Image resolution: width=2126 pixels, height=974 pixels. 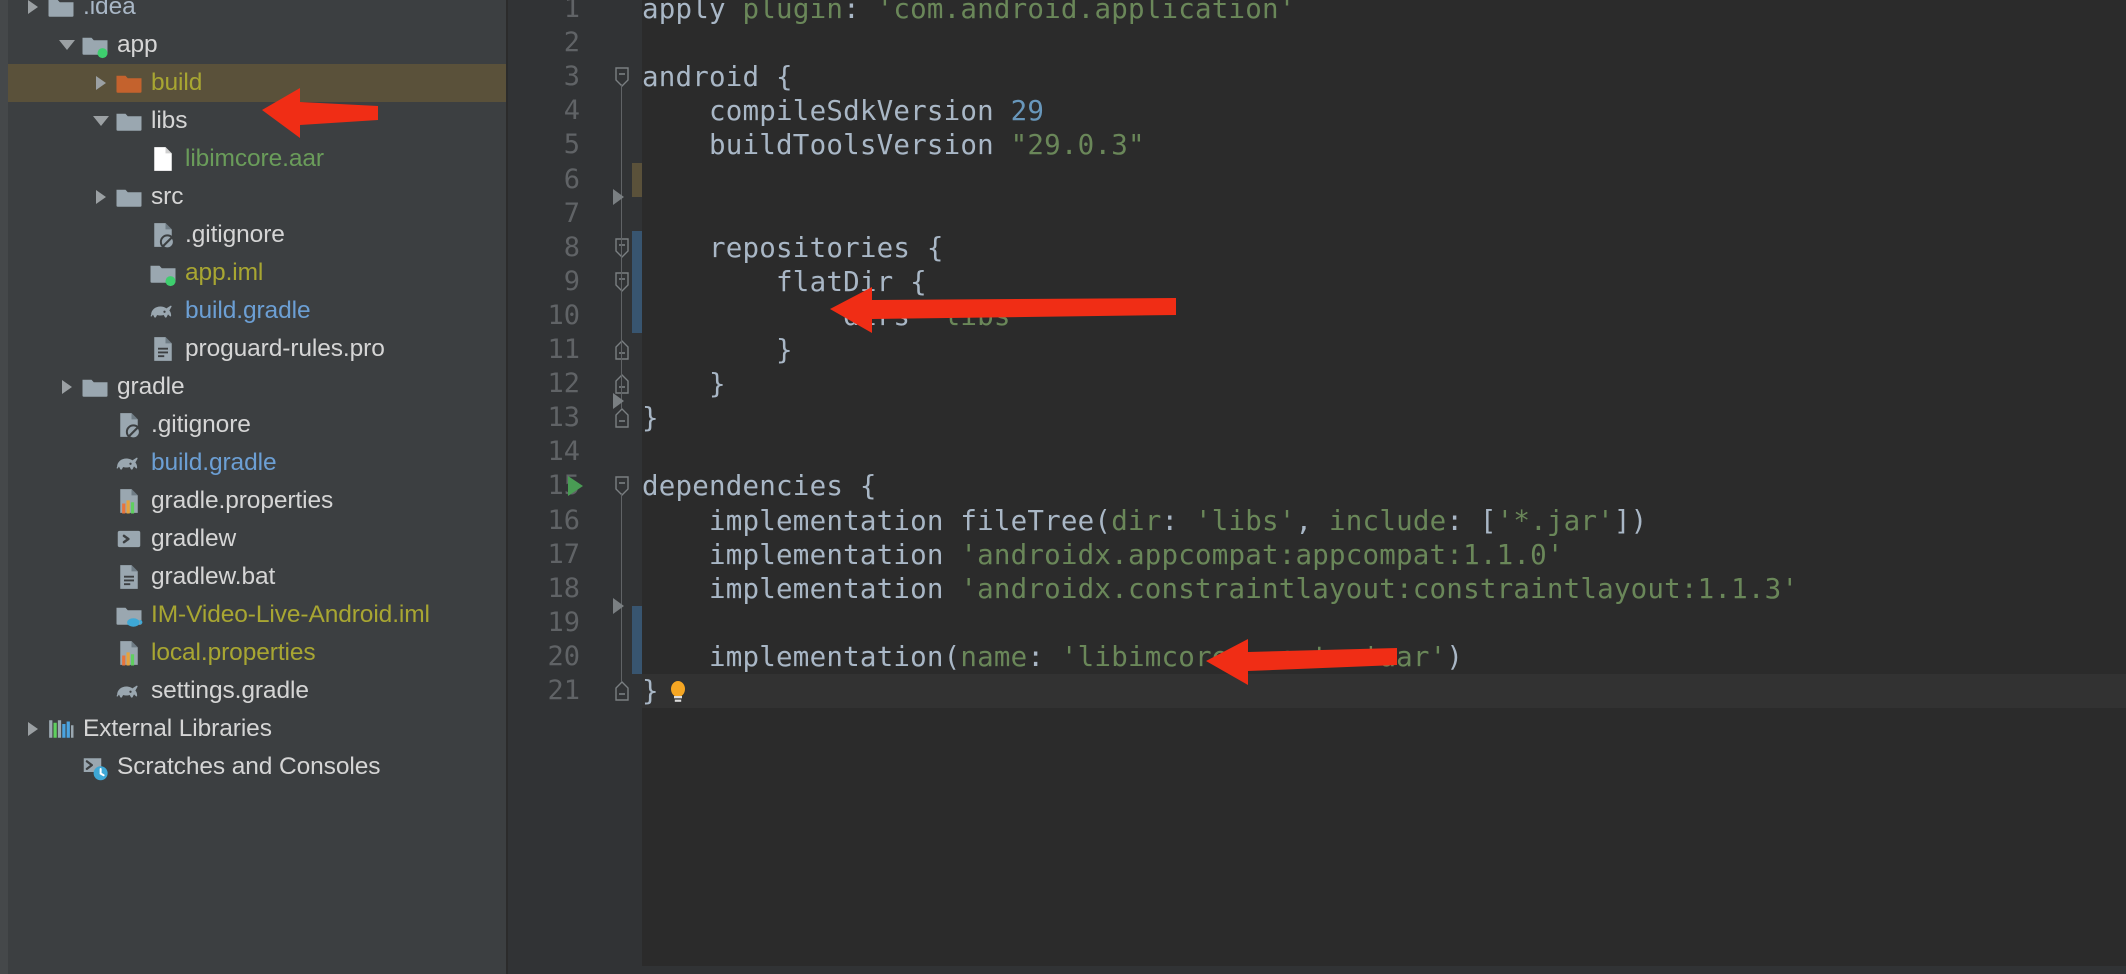 What do you see at coordinates (893, 145) in the screenshot?
I see `code-line: buildToolsVersion "29.0.3"` at bounding box center [893, 145].